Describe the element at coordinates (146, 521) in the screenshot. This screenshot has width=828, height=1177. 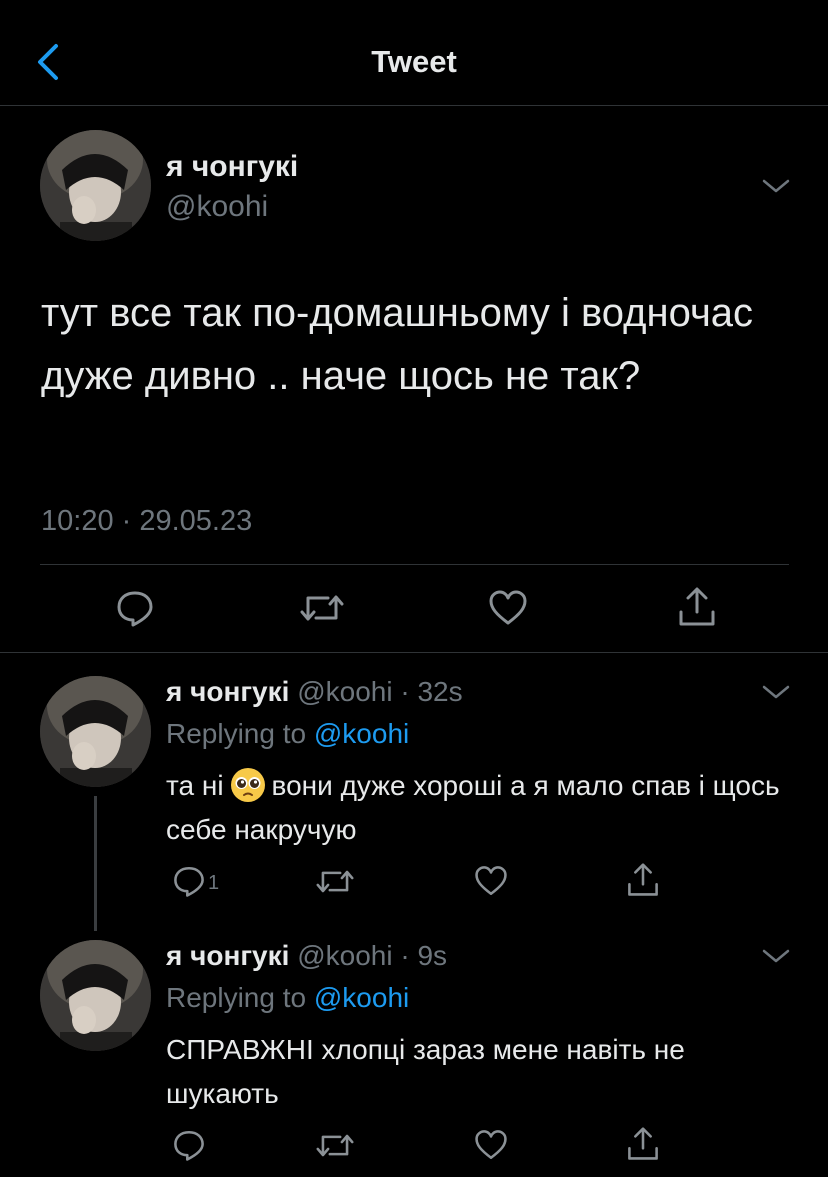
I see `tweet-timestamp: 10:20 · 29.05.23` at that location.